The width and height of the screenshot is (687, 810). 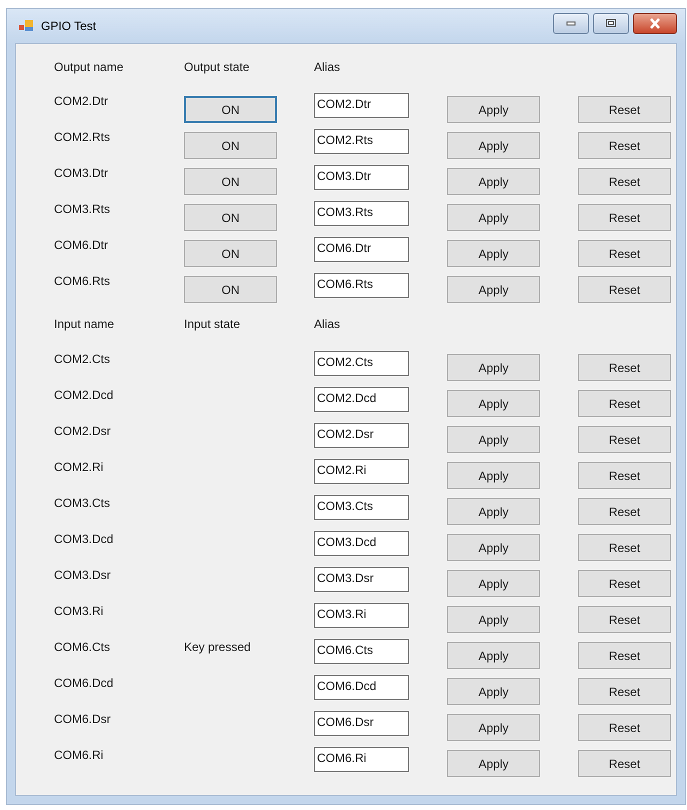 I want to click on input-name: COM2.Dsr, so click(x=83, y=431).